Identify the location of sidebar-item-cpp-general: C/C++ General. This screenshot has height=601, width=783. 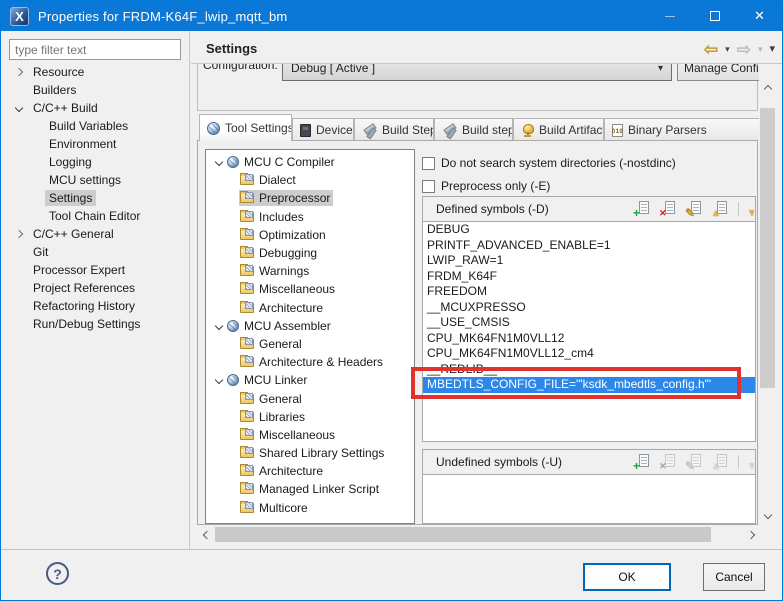
(98, 234).